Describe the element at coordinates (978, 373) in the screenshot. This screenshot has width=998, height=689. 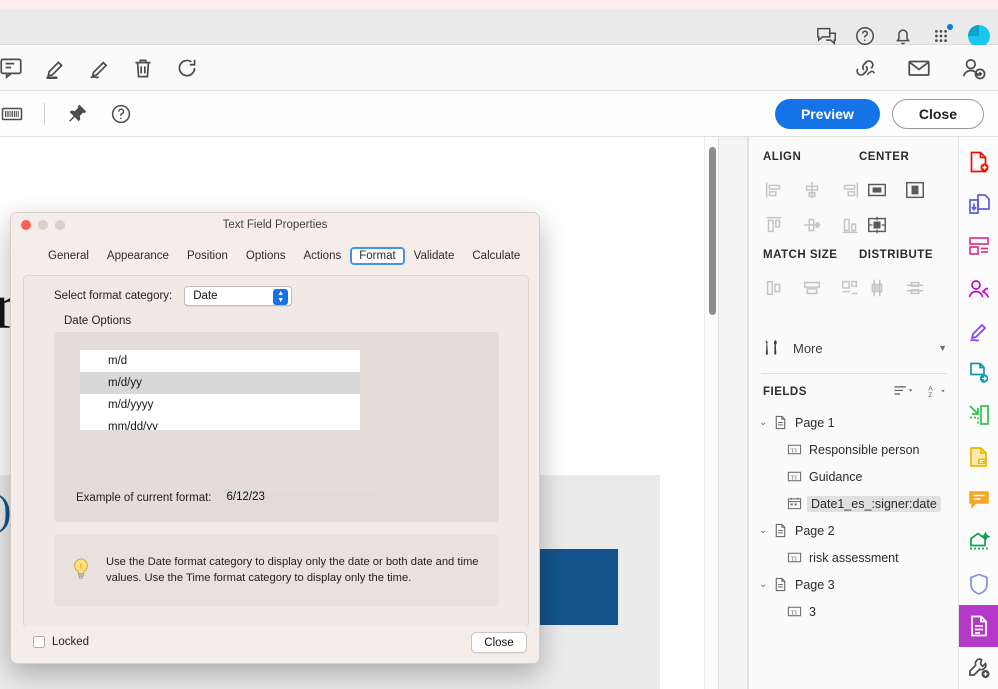
I see `send-for-signature-icon` at that location.